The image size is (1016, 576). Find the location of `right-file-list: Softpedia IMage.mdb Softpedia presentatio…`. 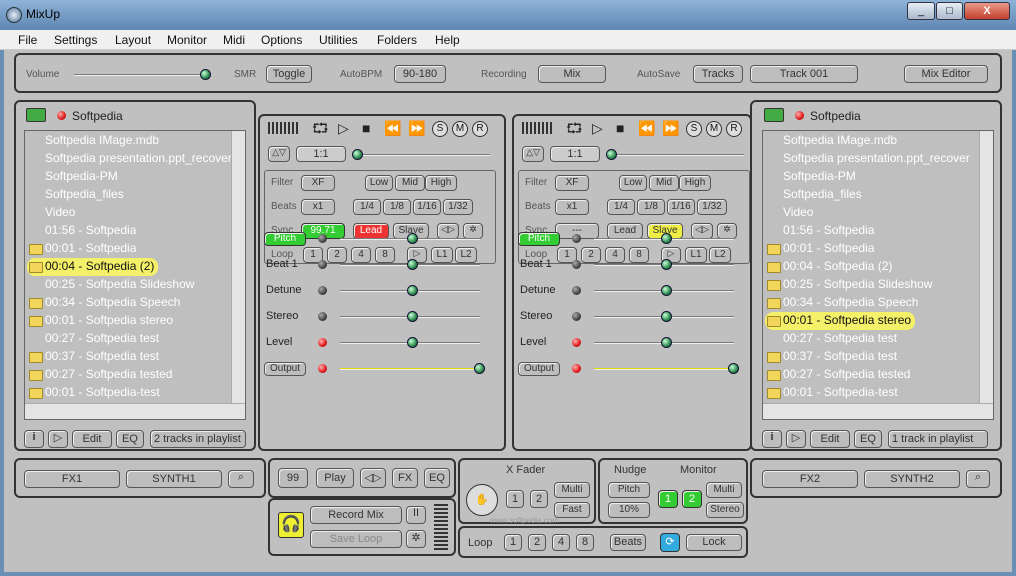

right-file-list: Softpedia IMage.mdb Softpedia presentatio… is located at coordinates (878, 275).